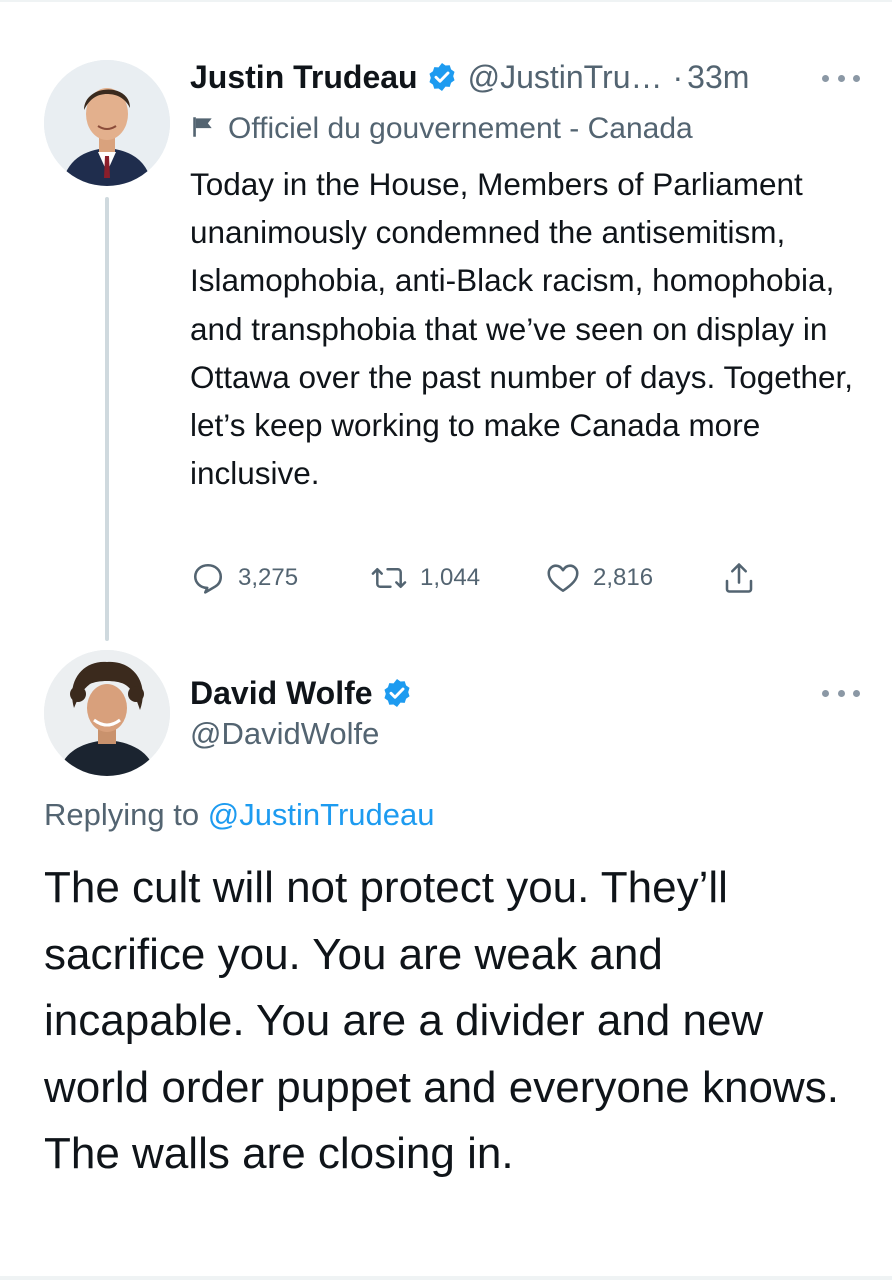 The image size is (892, 1280). Describe the element at coordinates (389, 578) in the screenshot. I see `retweet-icon` at that location.